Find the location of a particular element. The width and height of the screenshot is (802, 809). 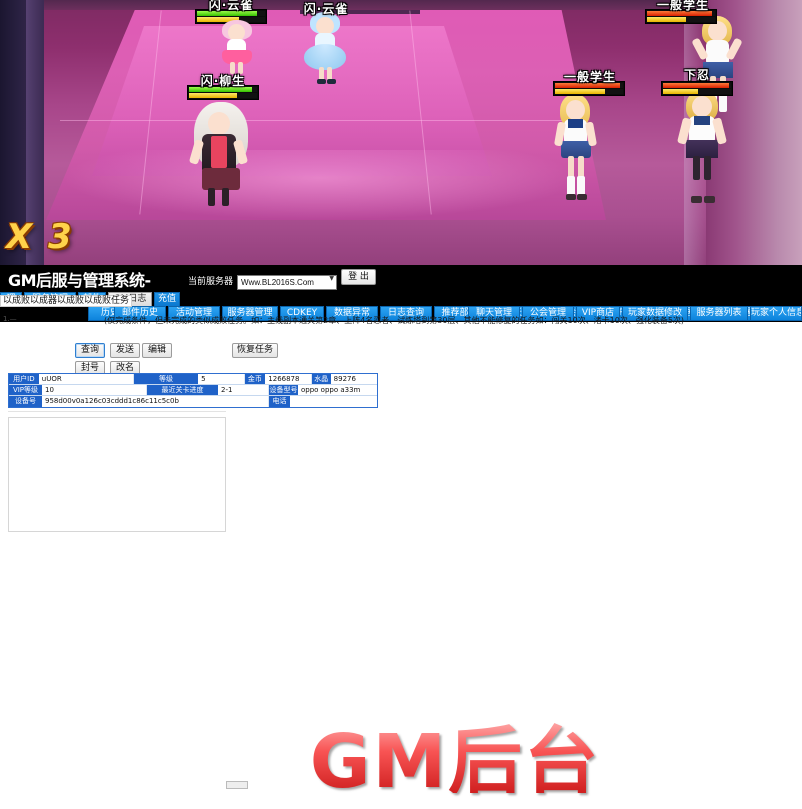

hint-marker: 1.— is located at coordinates (10, 319).